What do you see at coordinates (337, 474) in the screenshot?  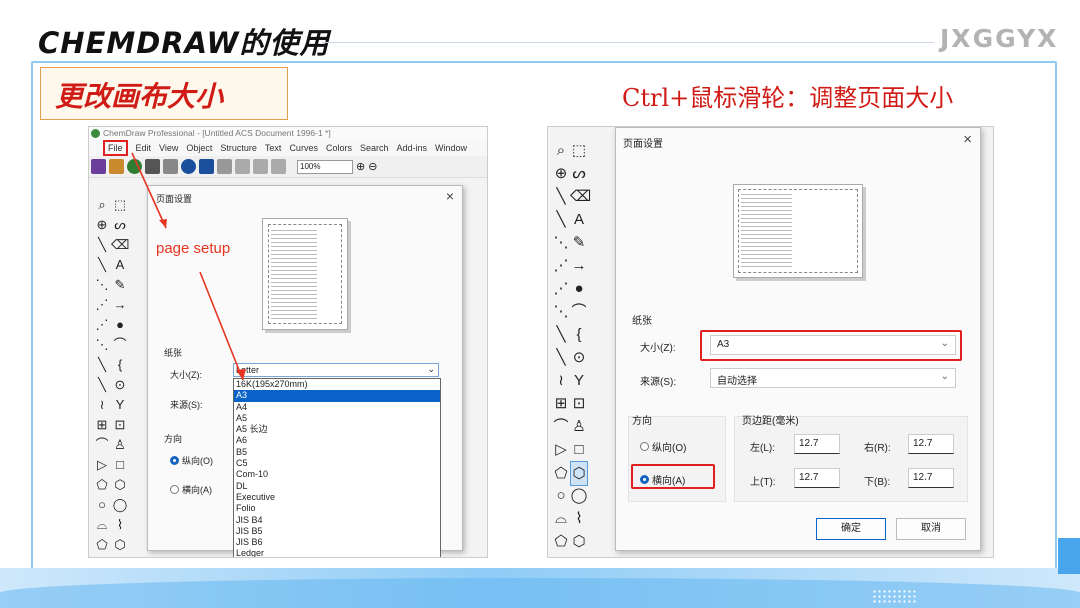 I see `size-option: Com-10` at bounding box center [337, 474].